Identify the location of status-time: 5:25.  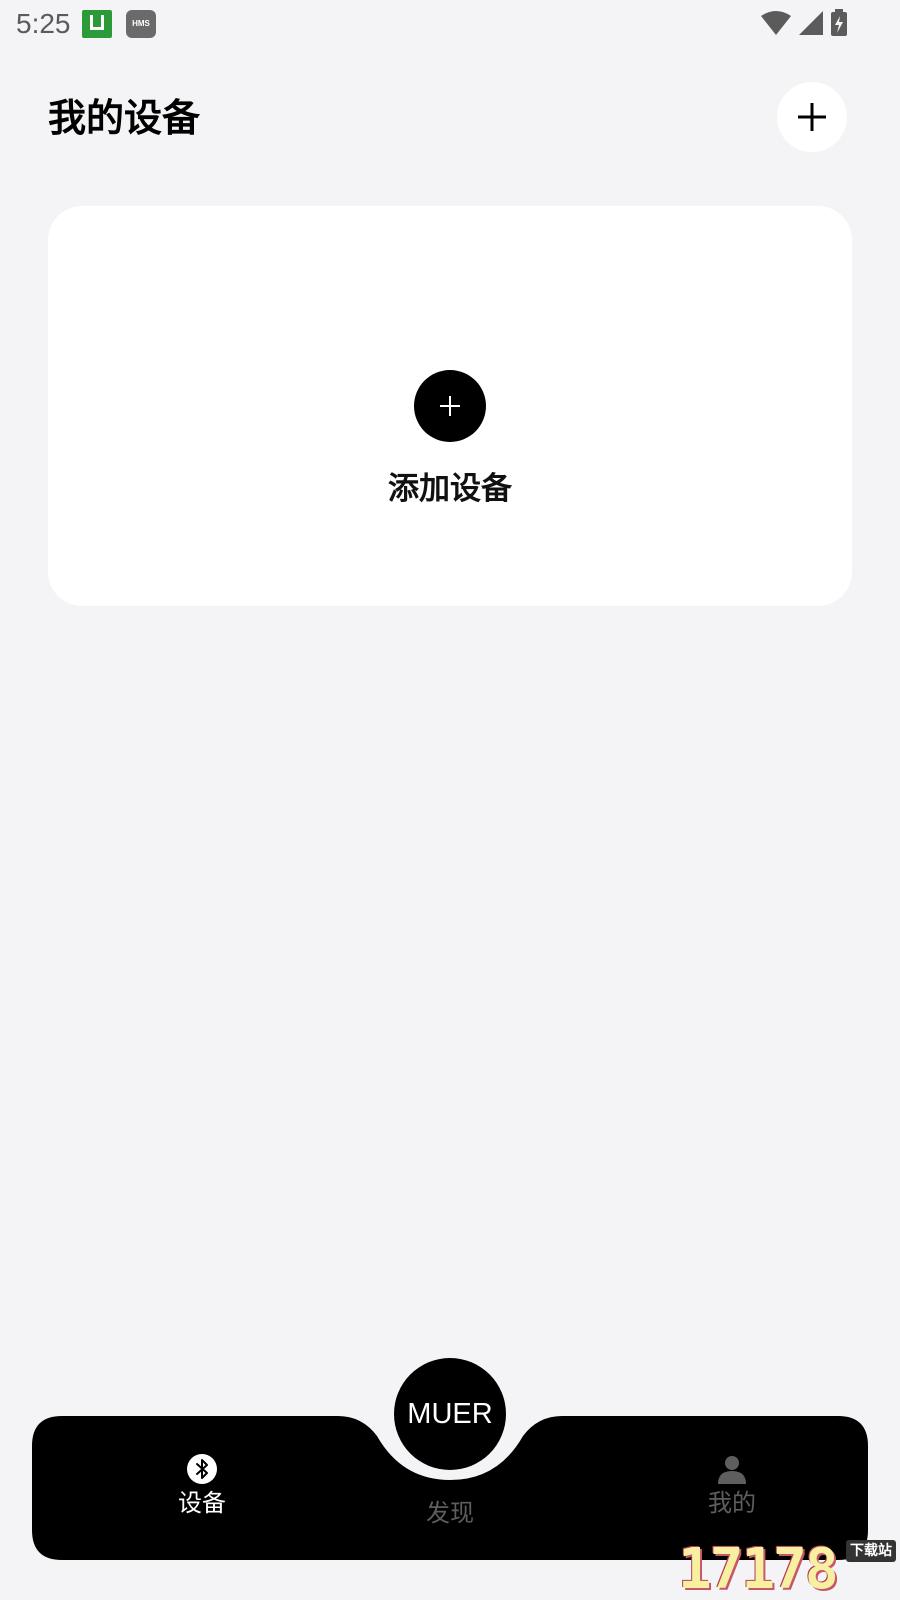
(43, 23).